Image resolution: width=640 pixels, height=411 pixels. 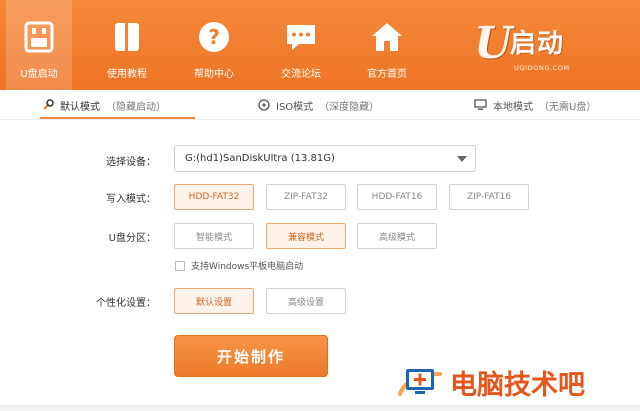 I want to click on brand-name: 启动, so click(x=537, y=44).